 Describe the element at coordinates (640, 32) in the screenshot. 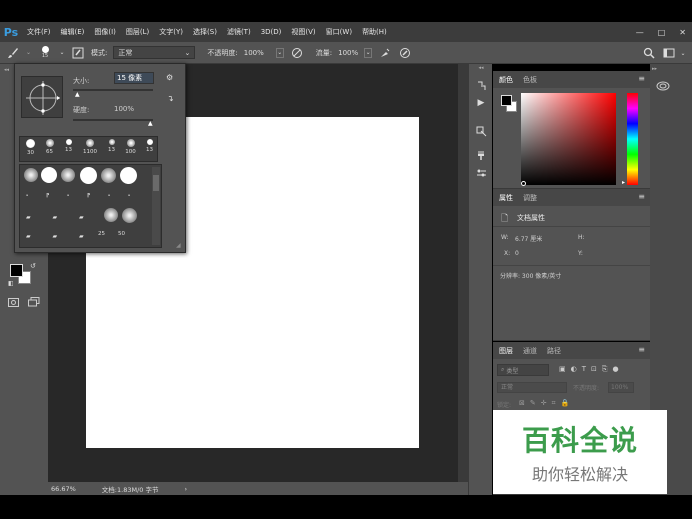

I see `minimize-button: —` at that location.